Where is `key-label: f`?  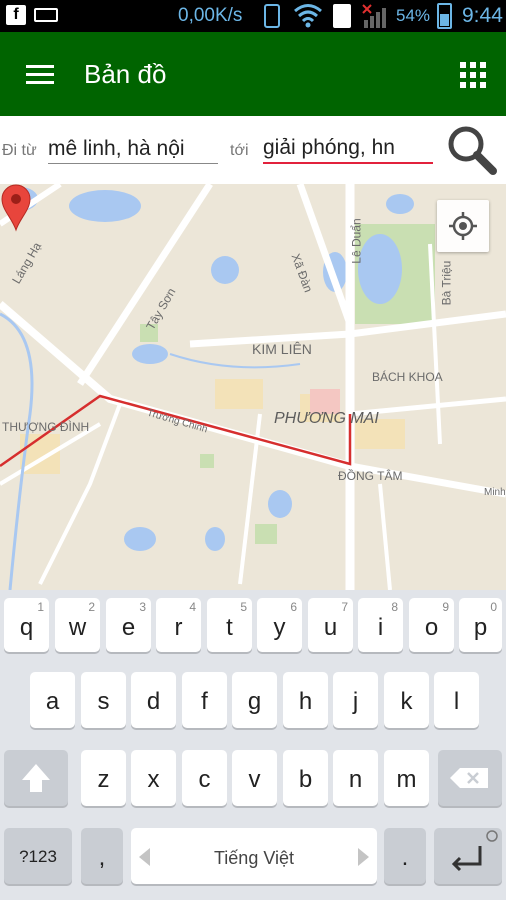
key-label: f is located at coordinates (204, 701).